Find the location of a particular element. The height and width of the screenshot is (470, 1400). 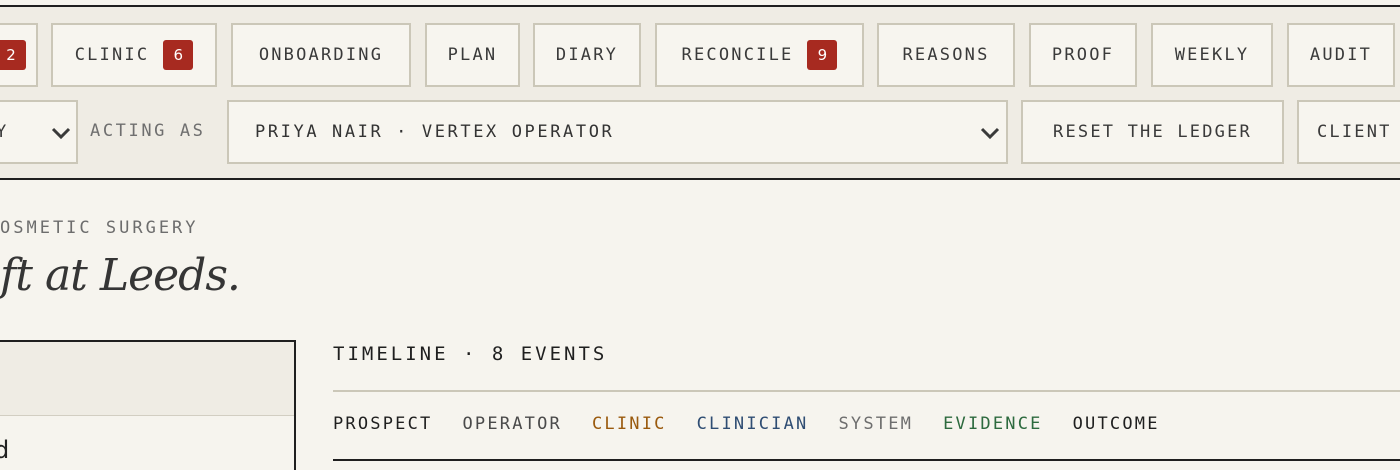

tab-label: PLAN is located at coordinates (472, 55).